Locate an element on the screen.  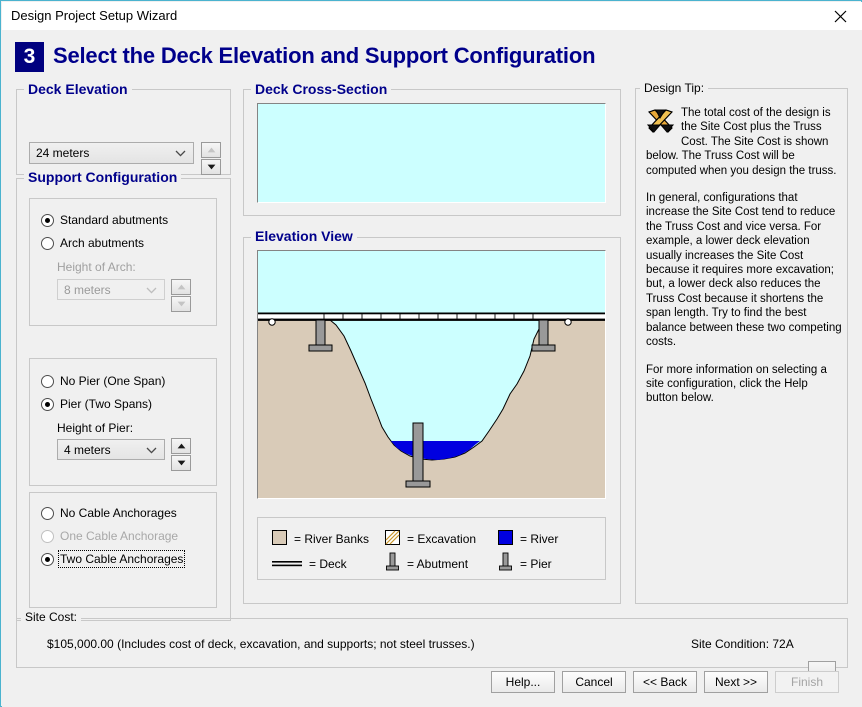
deck-cross-section-canvas is located at coordinates (431, 153).